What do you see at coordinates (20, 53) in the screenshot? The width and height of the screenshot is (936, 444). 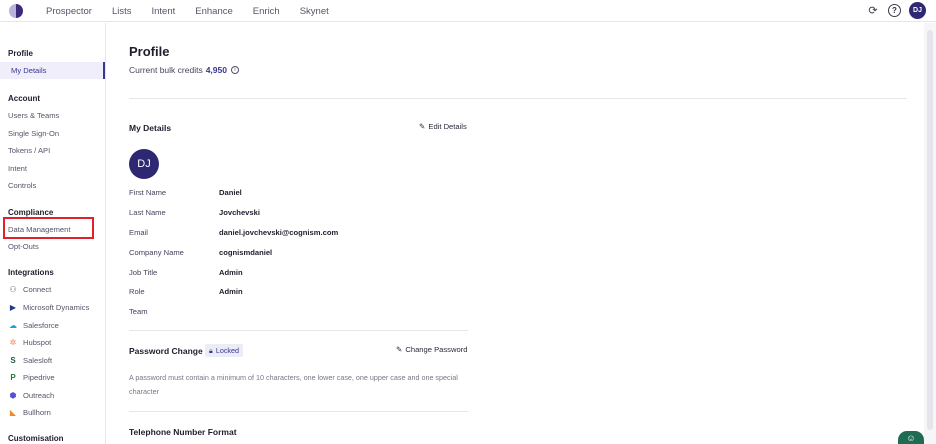 I see `sidebar-section-profile: Profile` at bounding box center [20, 53].